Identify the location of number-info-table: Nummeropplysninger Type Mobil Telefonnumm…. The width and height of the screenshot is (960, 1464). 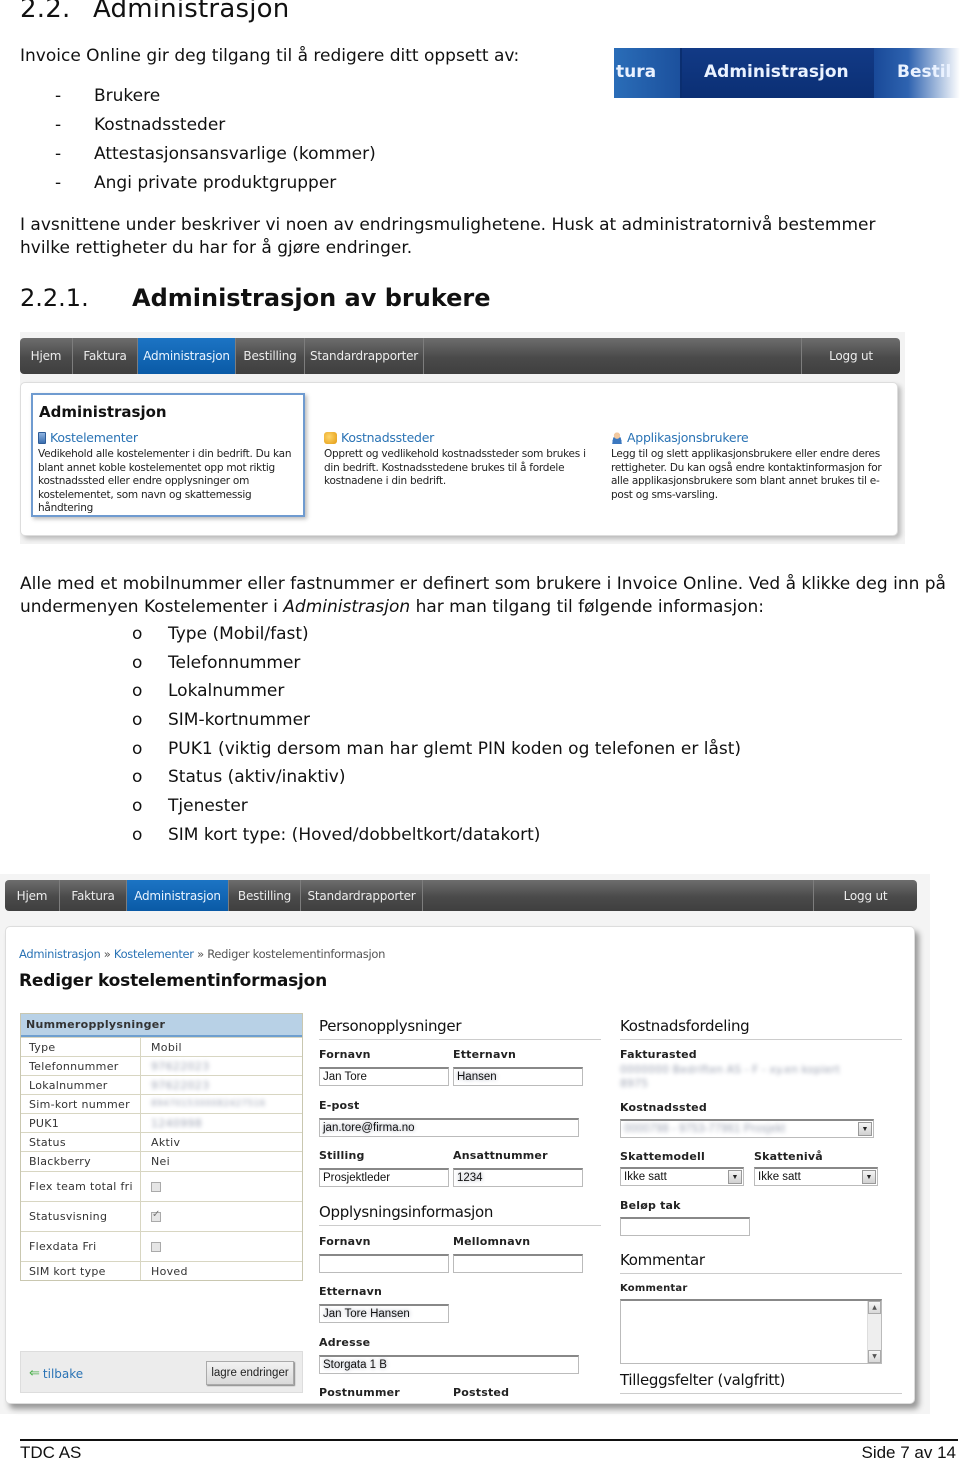
(161, 1147).